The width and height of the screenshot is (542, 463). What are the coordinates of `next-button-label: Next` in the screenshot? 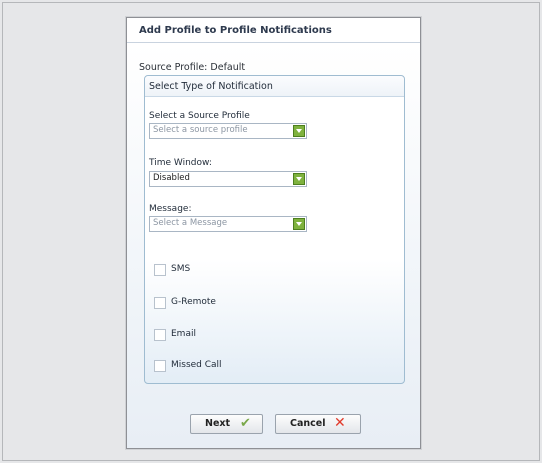 It's located at (218, 423).